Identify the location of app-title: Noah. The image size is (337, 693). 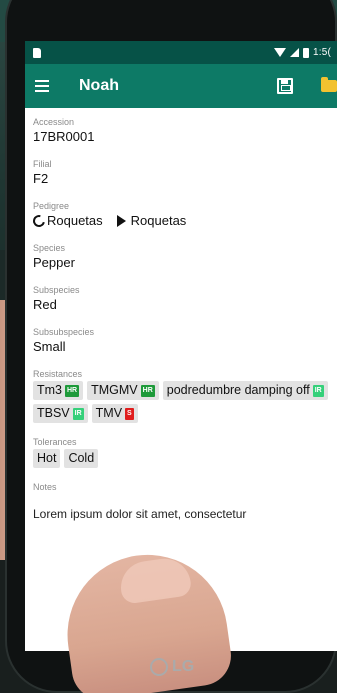
(99, 85).